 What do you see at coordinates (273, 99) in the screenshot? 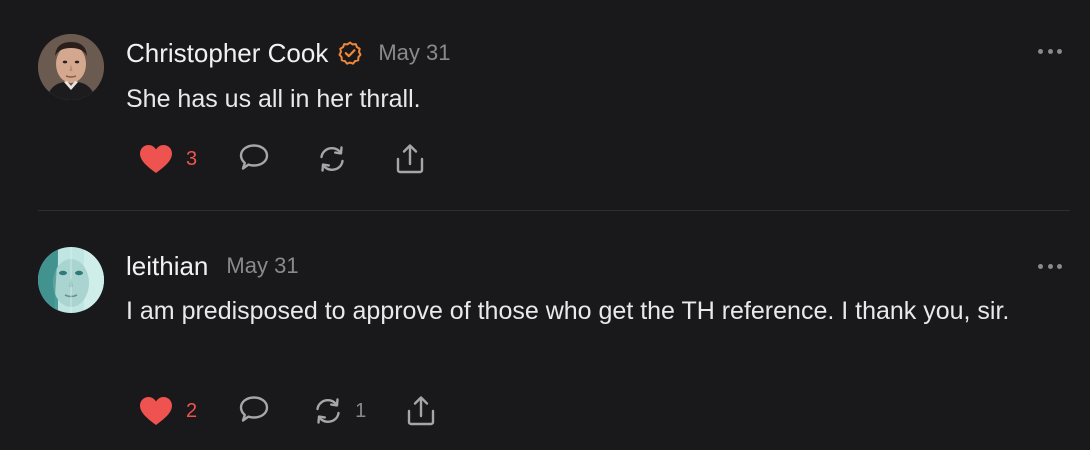
I see `comment-body: She has us all in her thrall.` at bounding box center [273, 99].